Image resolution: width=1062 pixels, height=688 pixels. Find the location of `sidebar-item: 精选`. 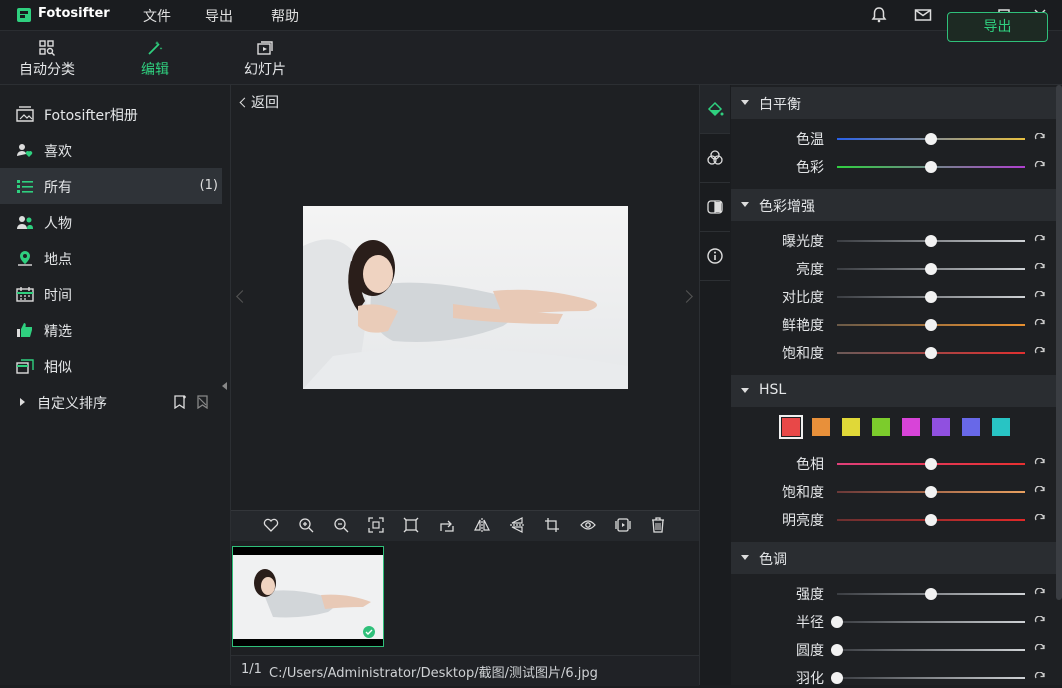

sidebar-item: 精选 is located at coordinates (111, 330).